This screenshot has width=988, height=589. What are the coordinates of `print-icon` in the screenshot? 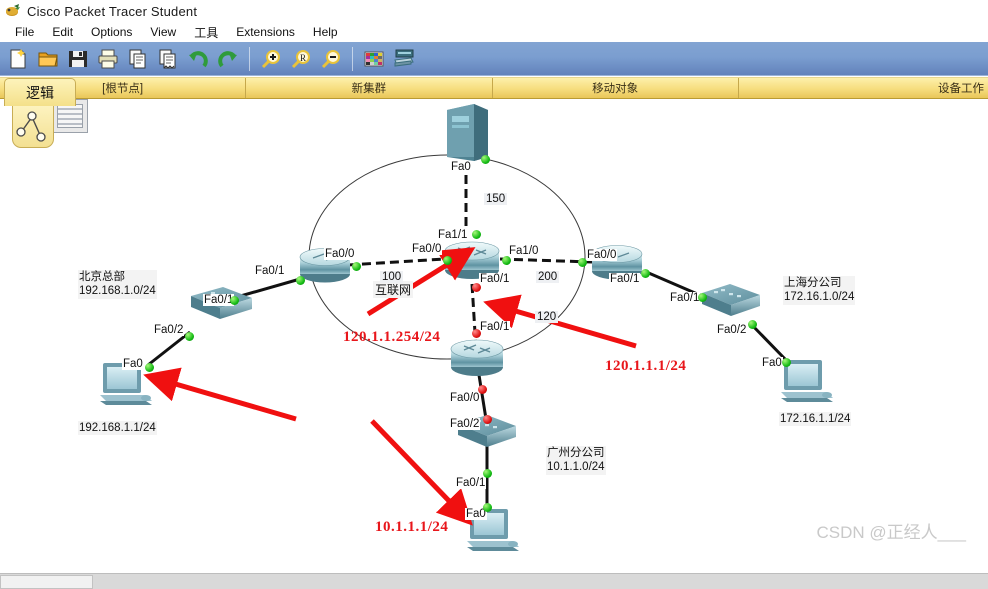 It's located at (108, 59).